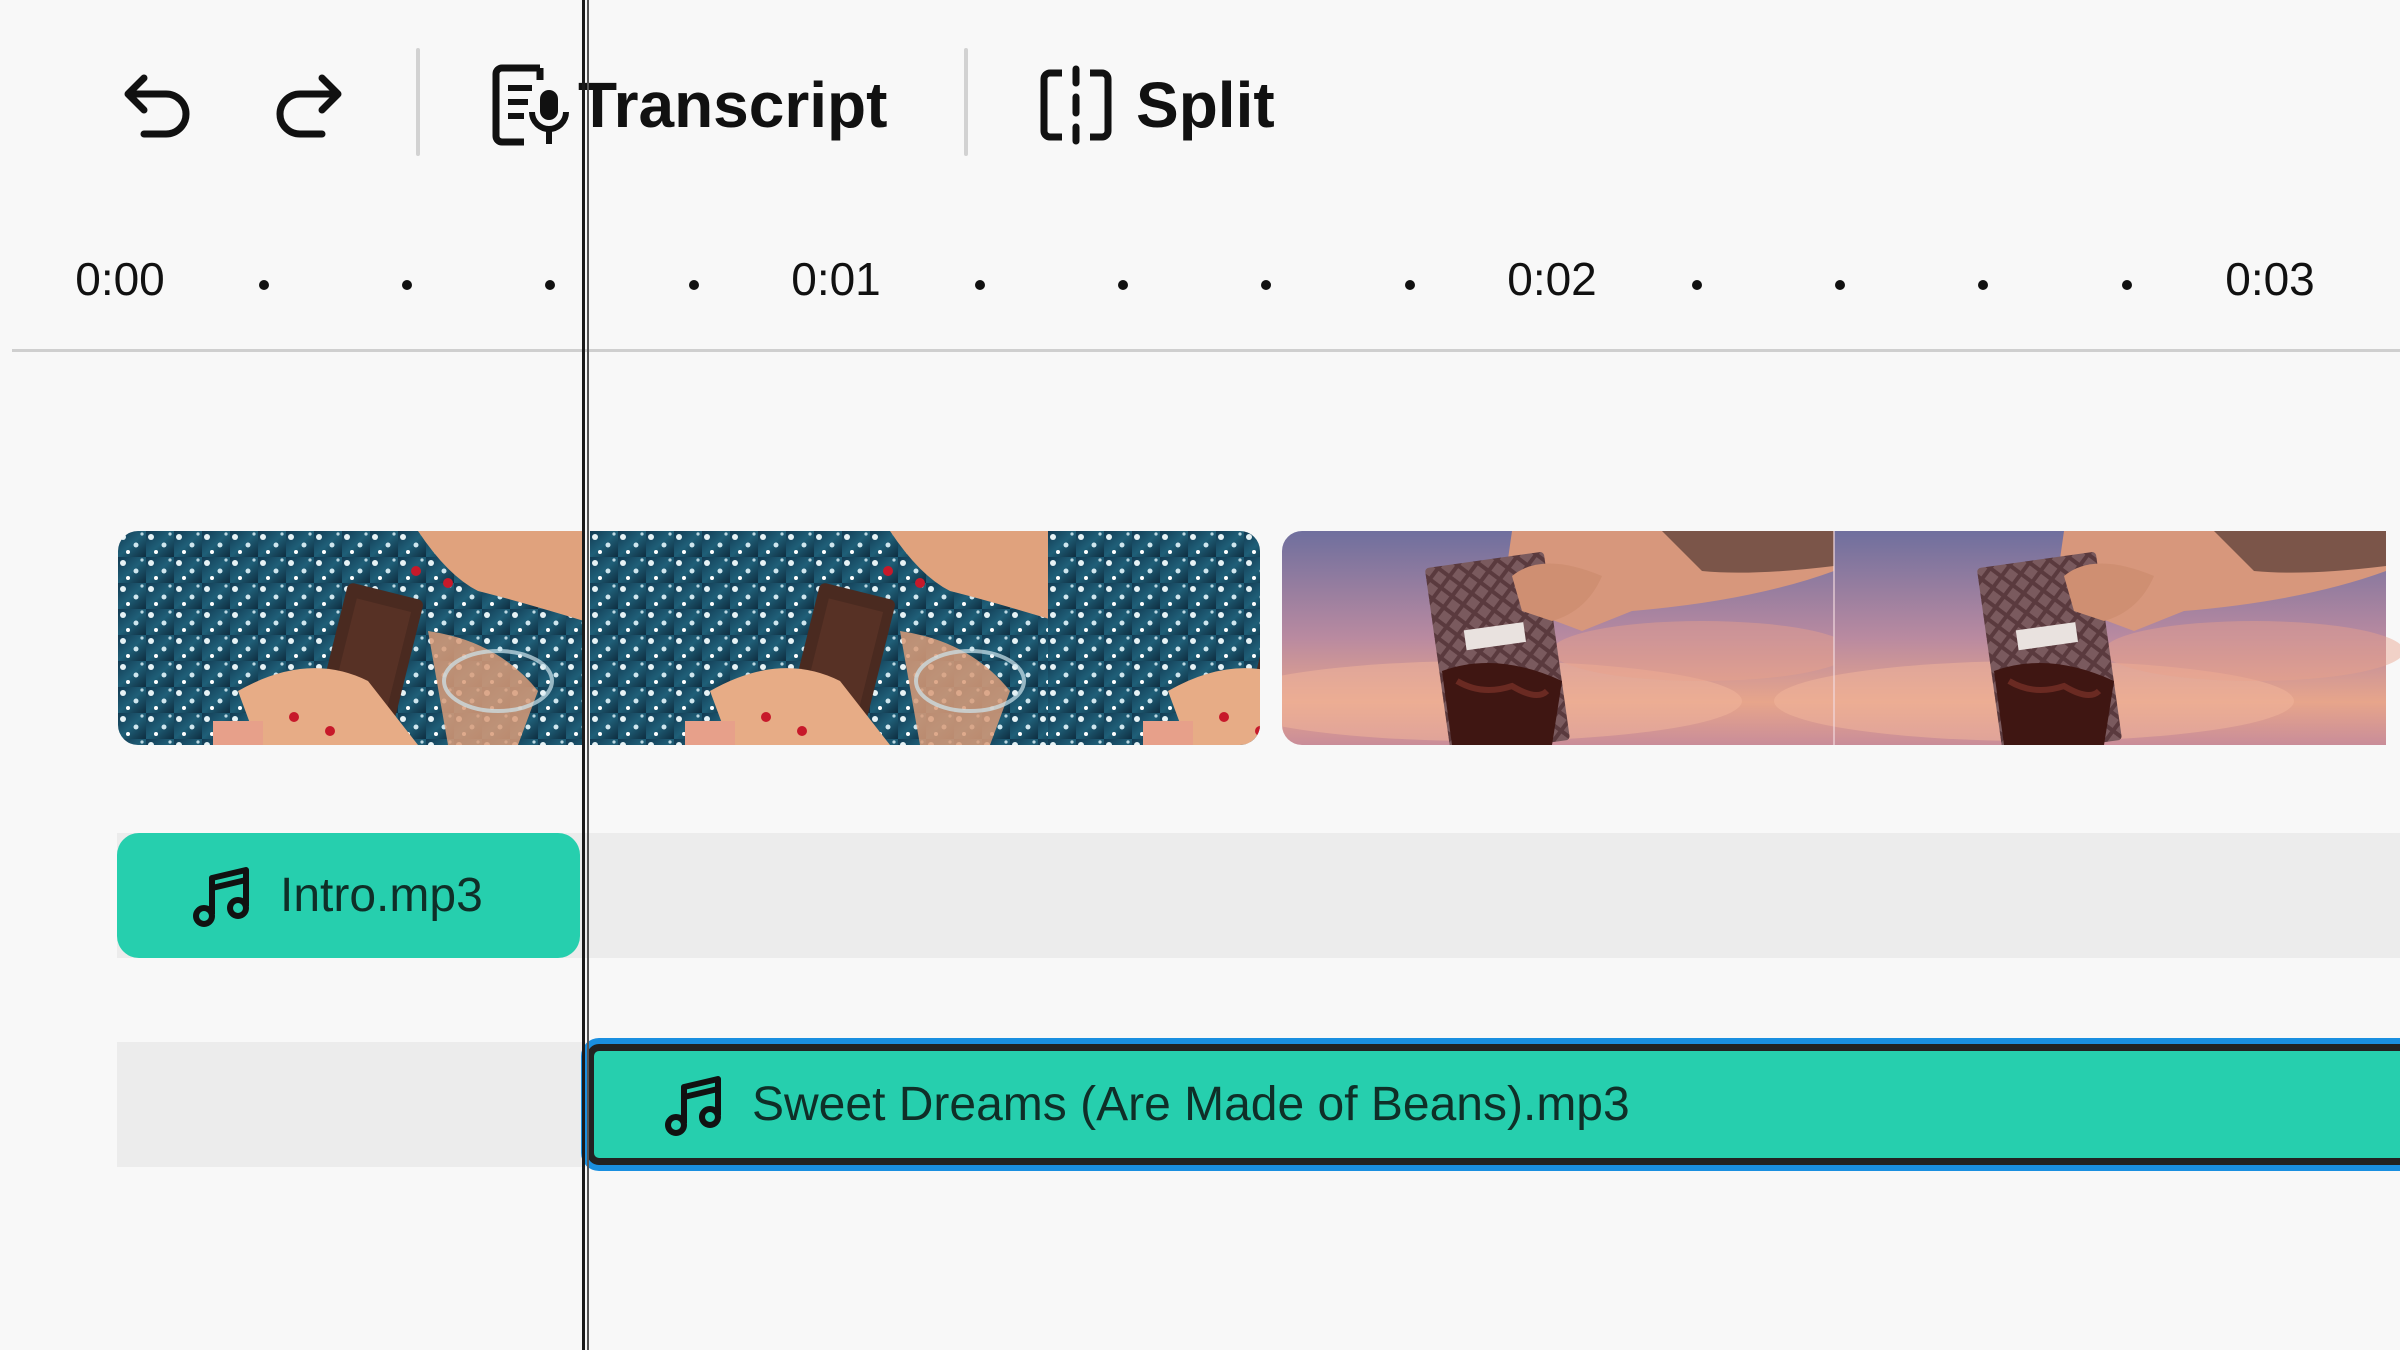  What do you see at coordinates (157, 106) in the screenshot?
I see `undo-icon` at bounding box center [157, 106].